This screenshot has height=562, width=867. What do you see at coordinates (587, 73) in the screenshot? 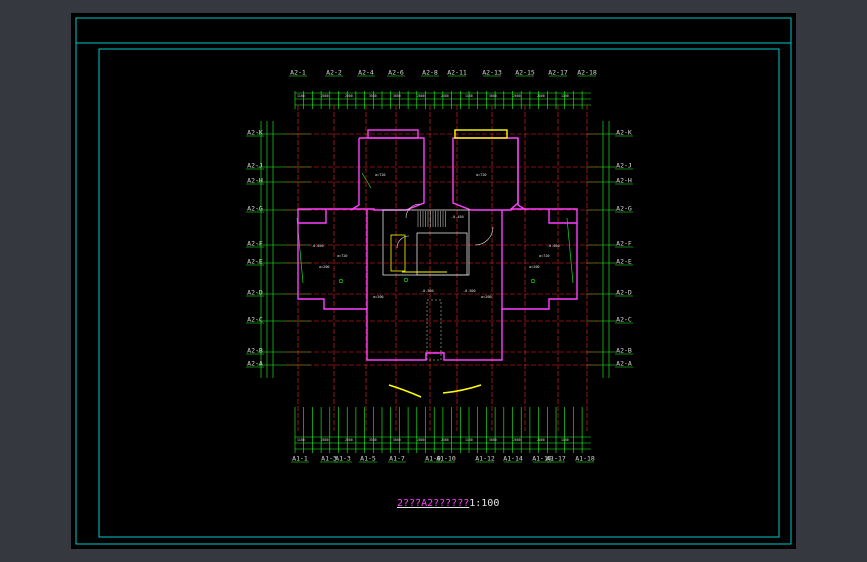
I see `axis-bubble-top: A2-18` at bounding box center [587, 73].